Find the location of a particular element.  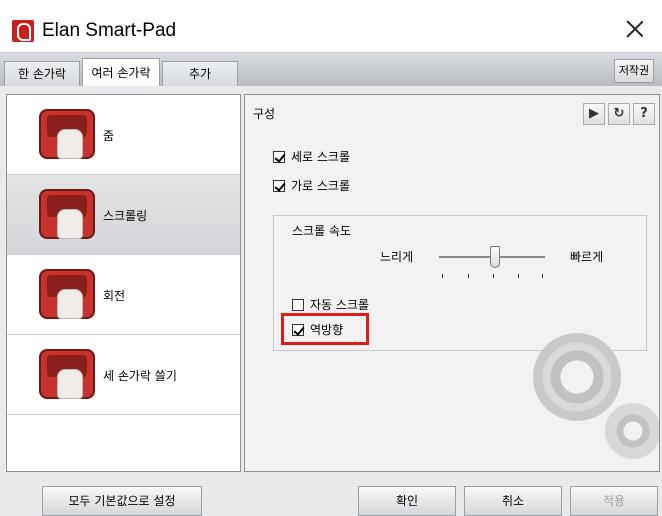

help-icon: ? is located at coordinates (644, 114).